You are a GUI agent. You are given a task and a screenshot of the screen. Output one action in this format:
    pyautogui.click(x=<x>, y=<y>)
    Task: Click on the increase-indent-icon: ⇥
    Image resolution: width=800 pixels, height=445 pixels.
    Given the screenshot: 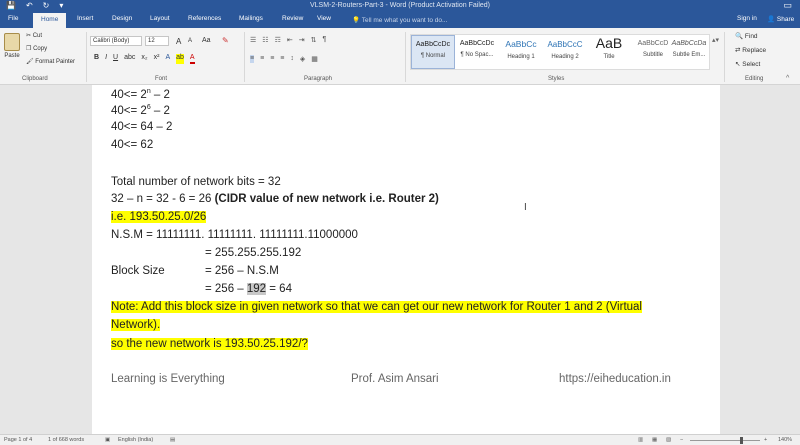 What is the action you would take?
    pyautogui.click(x=302, y=40)
    